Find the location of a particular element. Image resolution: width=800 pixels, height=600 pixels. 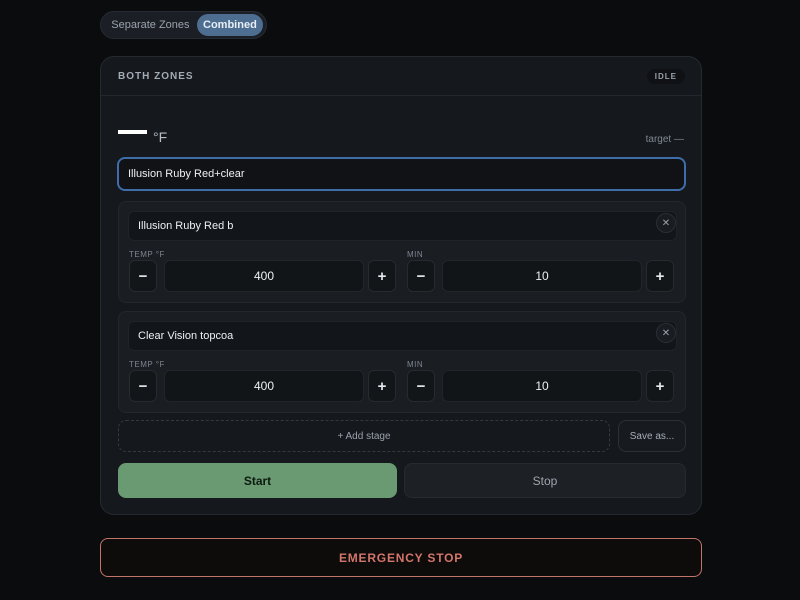

status-badge: IDLE is located at coordinates (665, 76).